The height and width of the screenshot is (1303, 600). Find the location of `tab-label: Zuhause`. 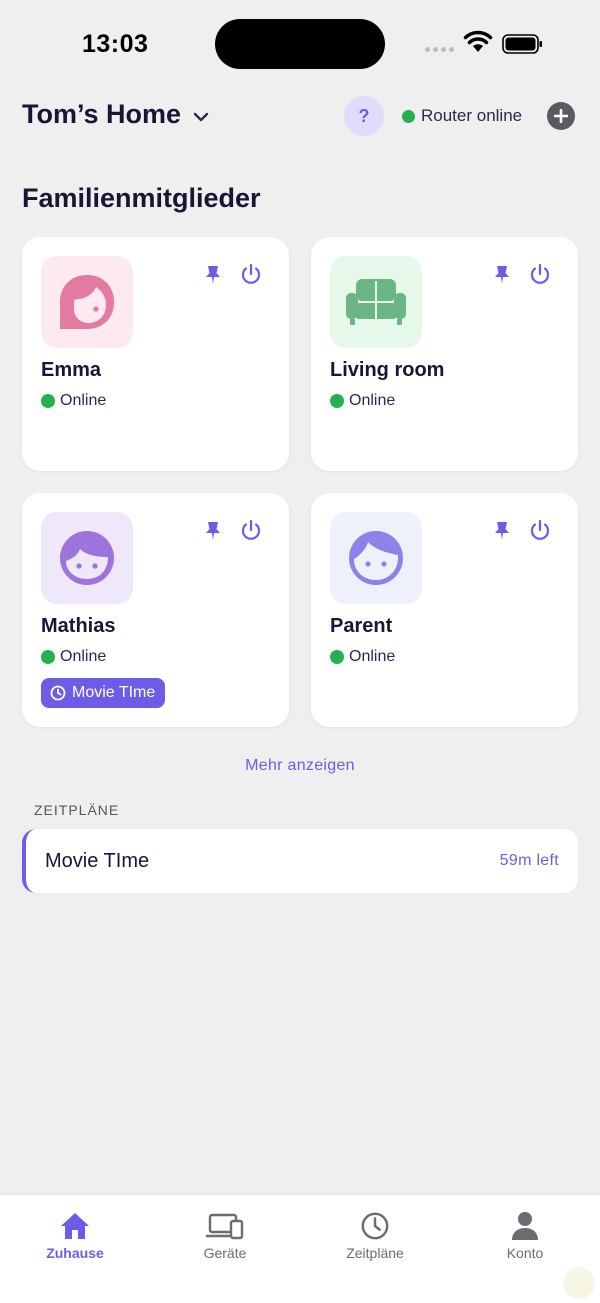

tab-label: Zuhause is located at coordinates (75, 1253).